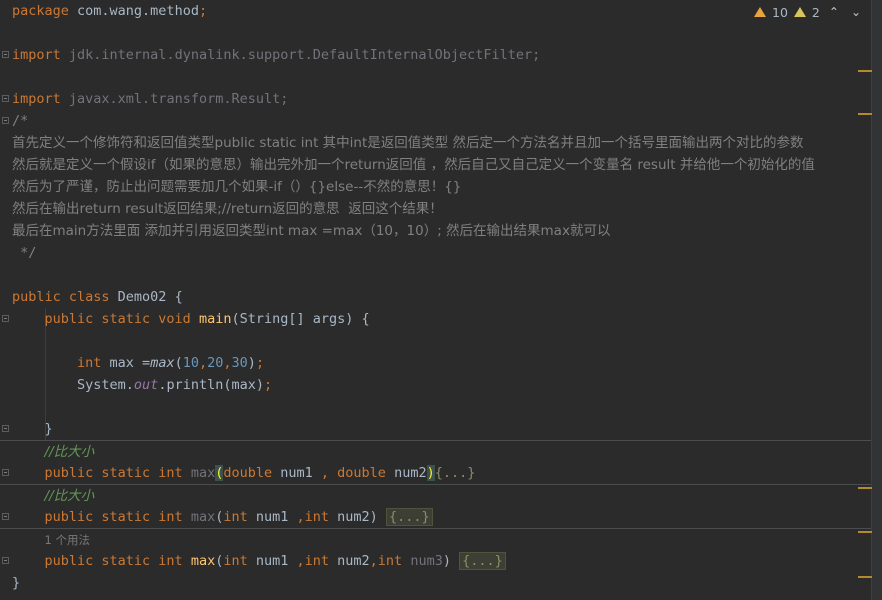 The image size is (882, 600). Describe the element at coordinates (436, 363) in the screenshot. I see `code-line: int max =max(10,20,30);` at that location.